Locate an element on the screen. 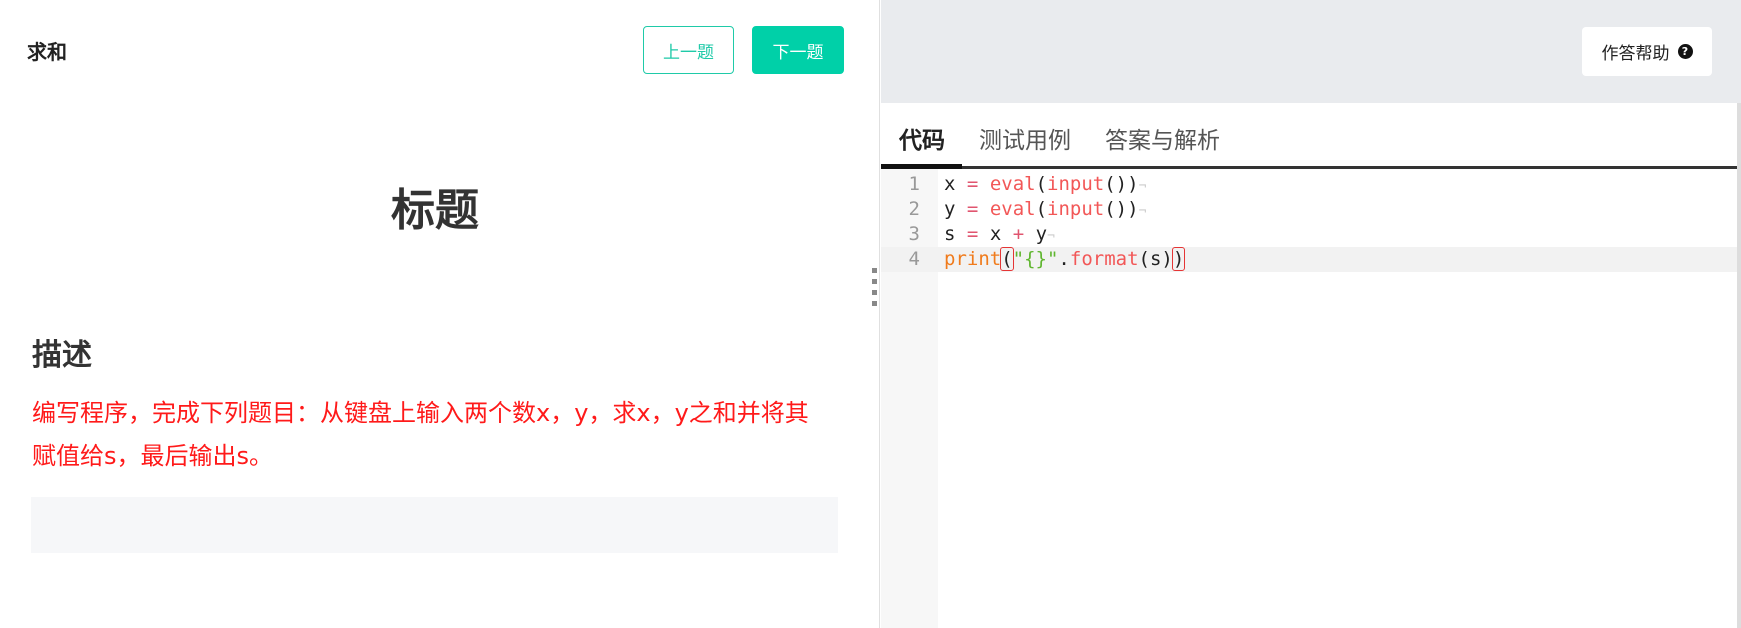 This screenshot has width=1741, height=628. description-heading: 描述 is located at coordinates (62, 355).